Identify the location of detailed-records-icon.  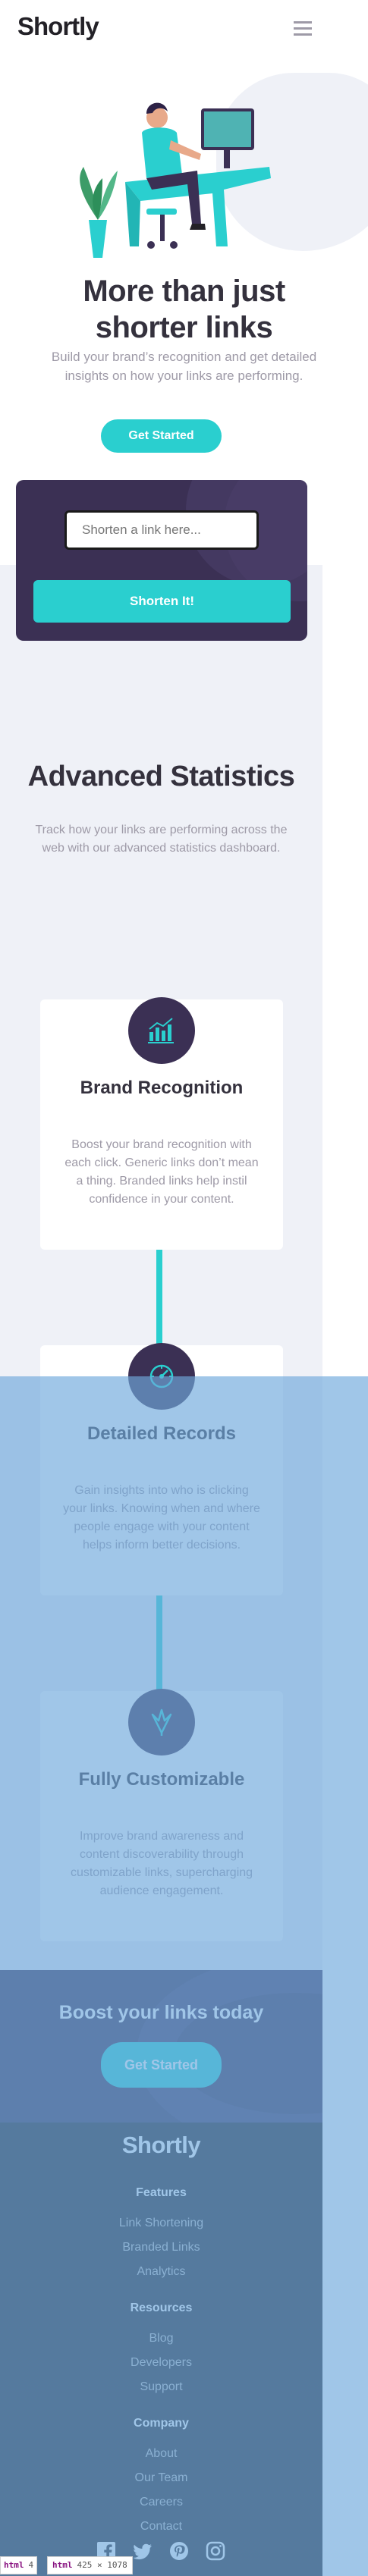
(161, 1376).